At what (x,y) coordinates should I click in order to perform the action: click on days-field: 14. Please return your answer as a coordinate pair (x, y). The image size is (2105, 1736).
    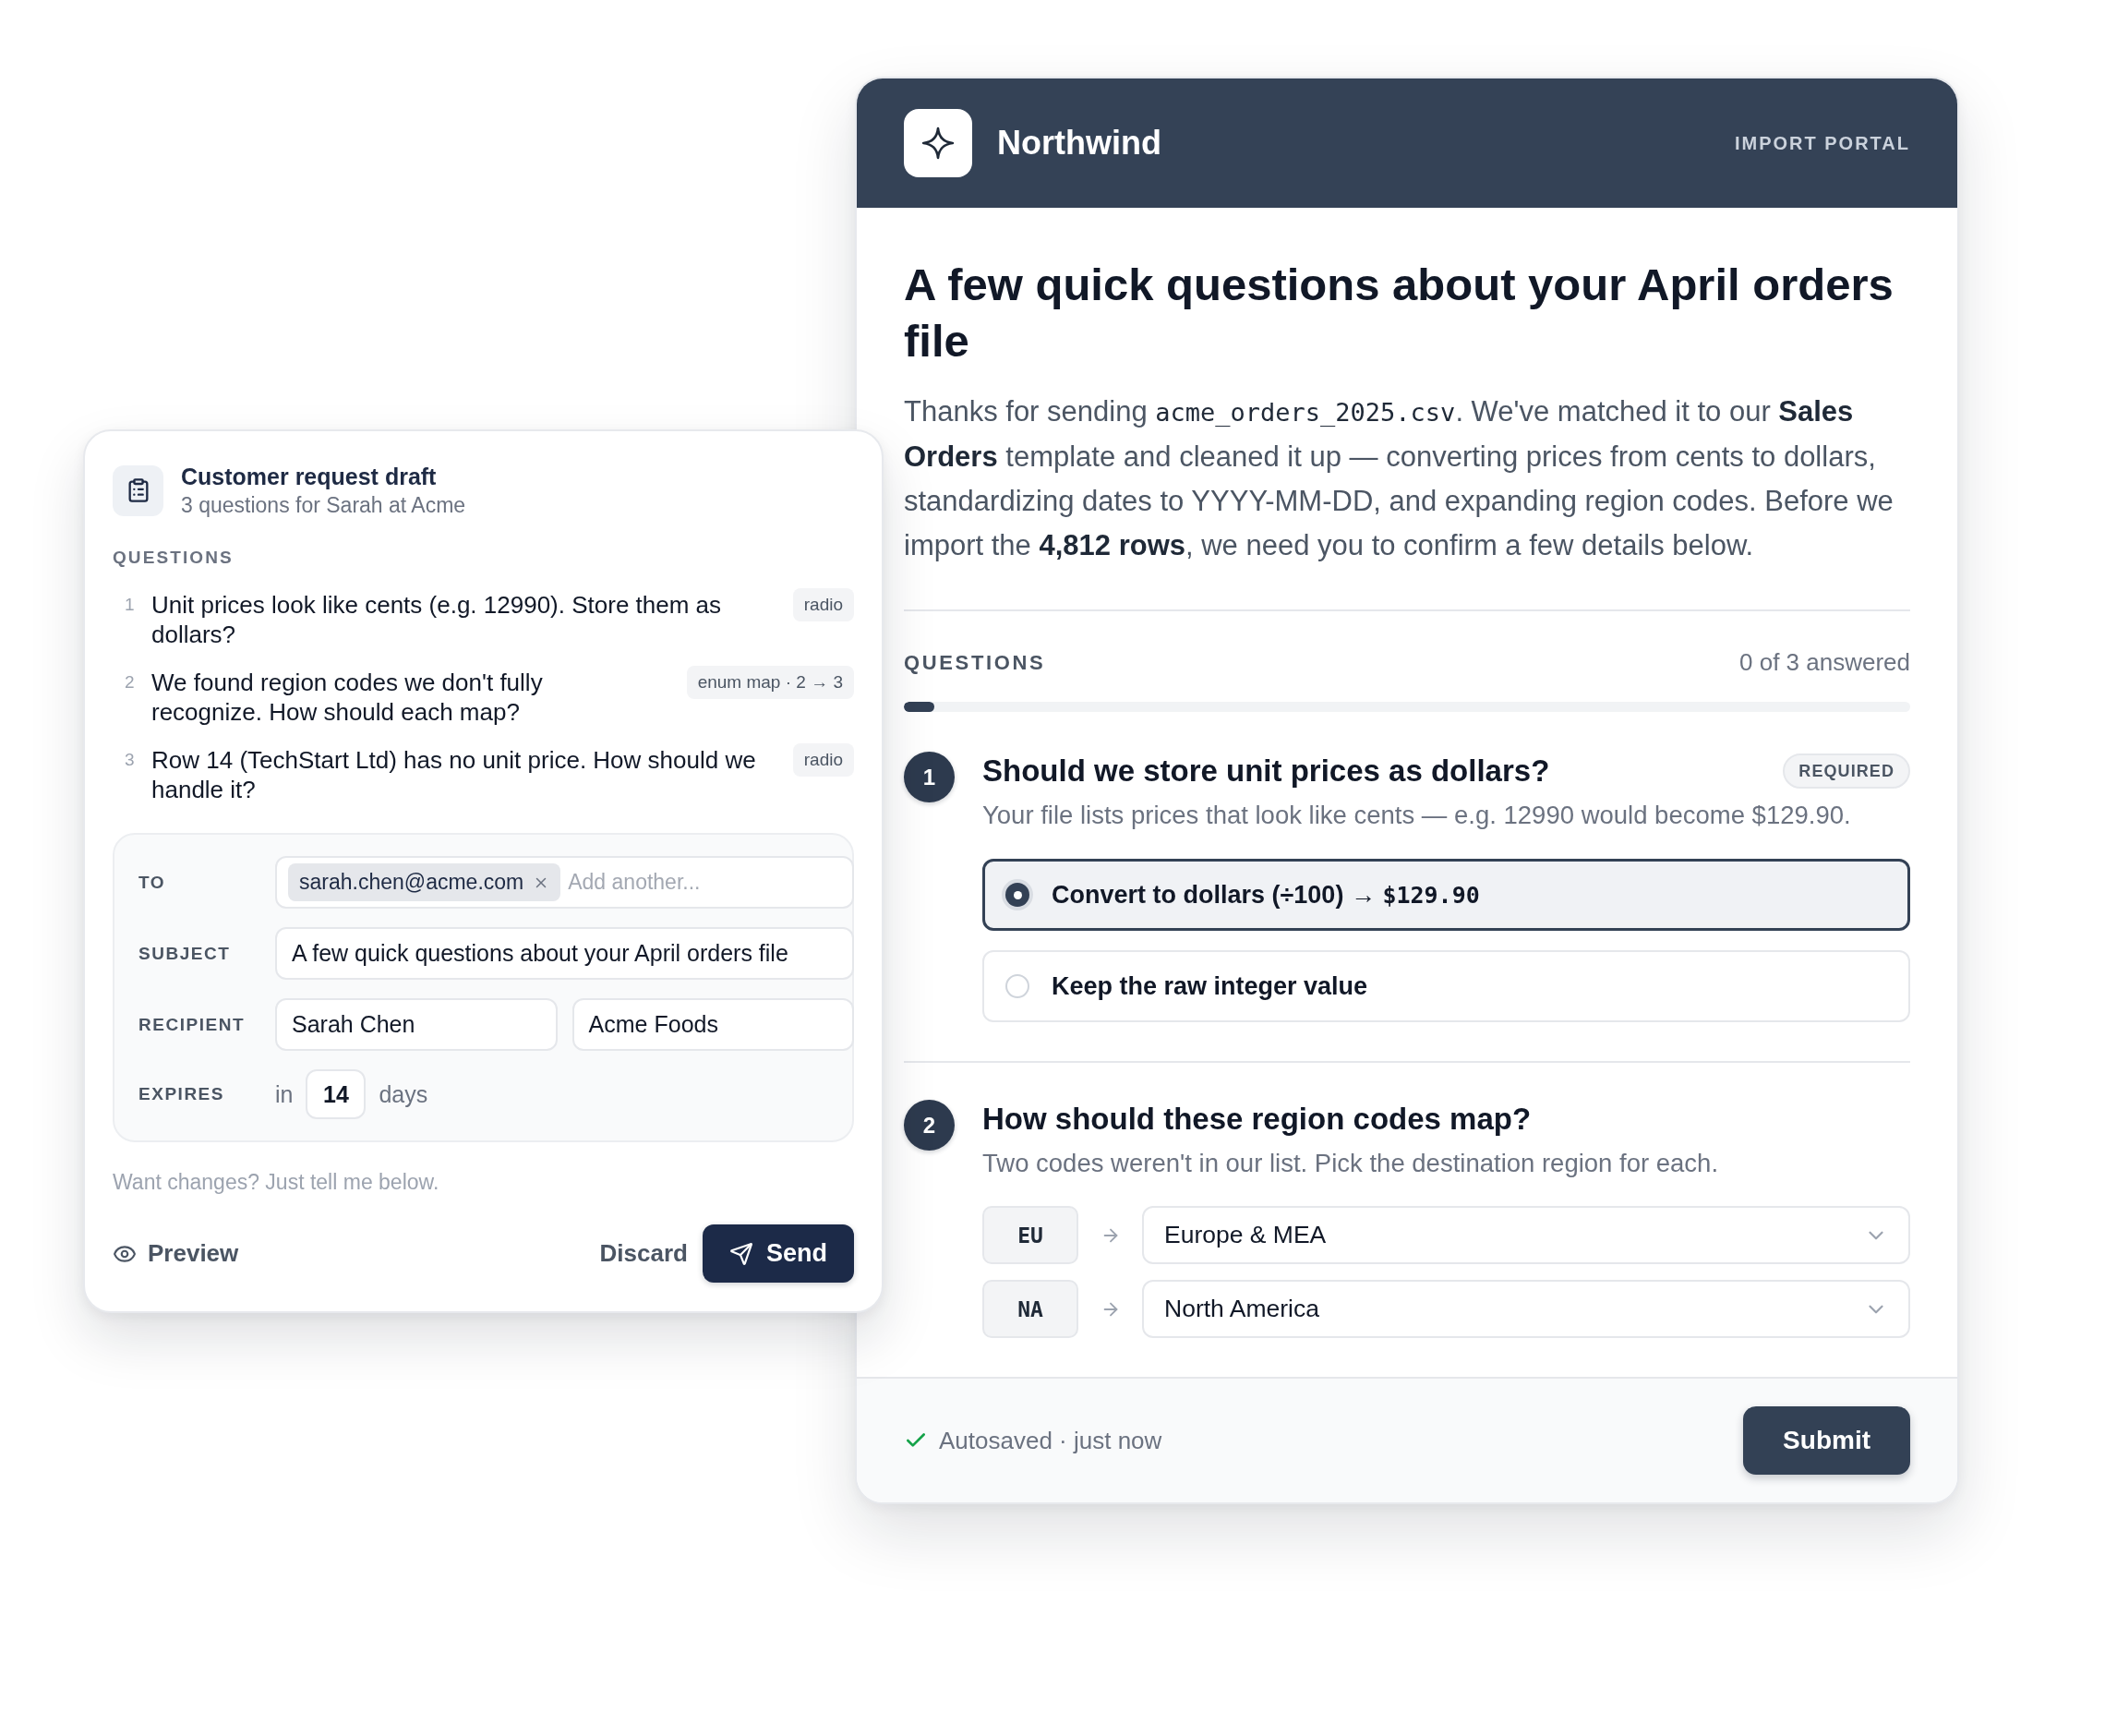
    Looking at the image, I should click on (337, 1094).